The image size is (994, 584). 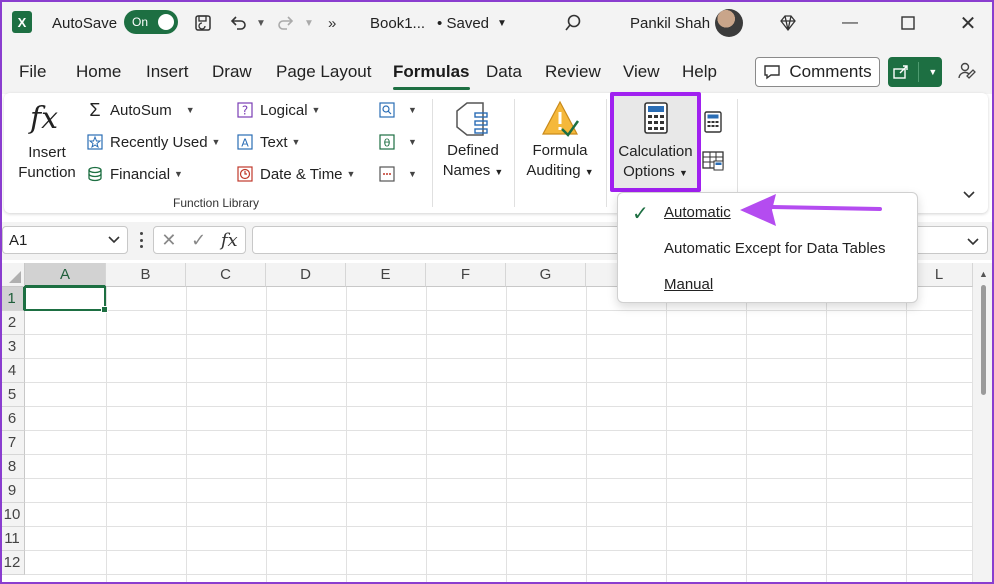 I want to click on column-header-f: F, so click(x=466, y=275).